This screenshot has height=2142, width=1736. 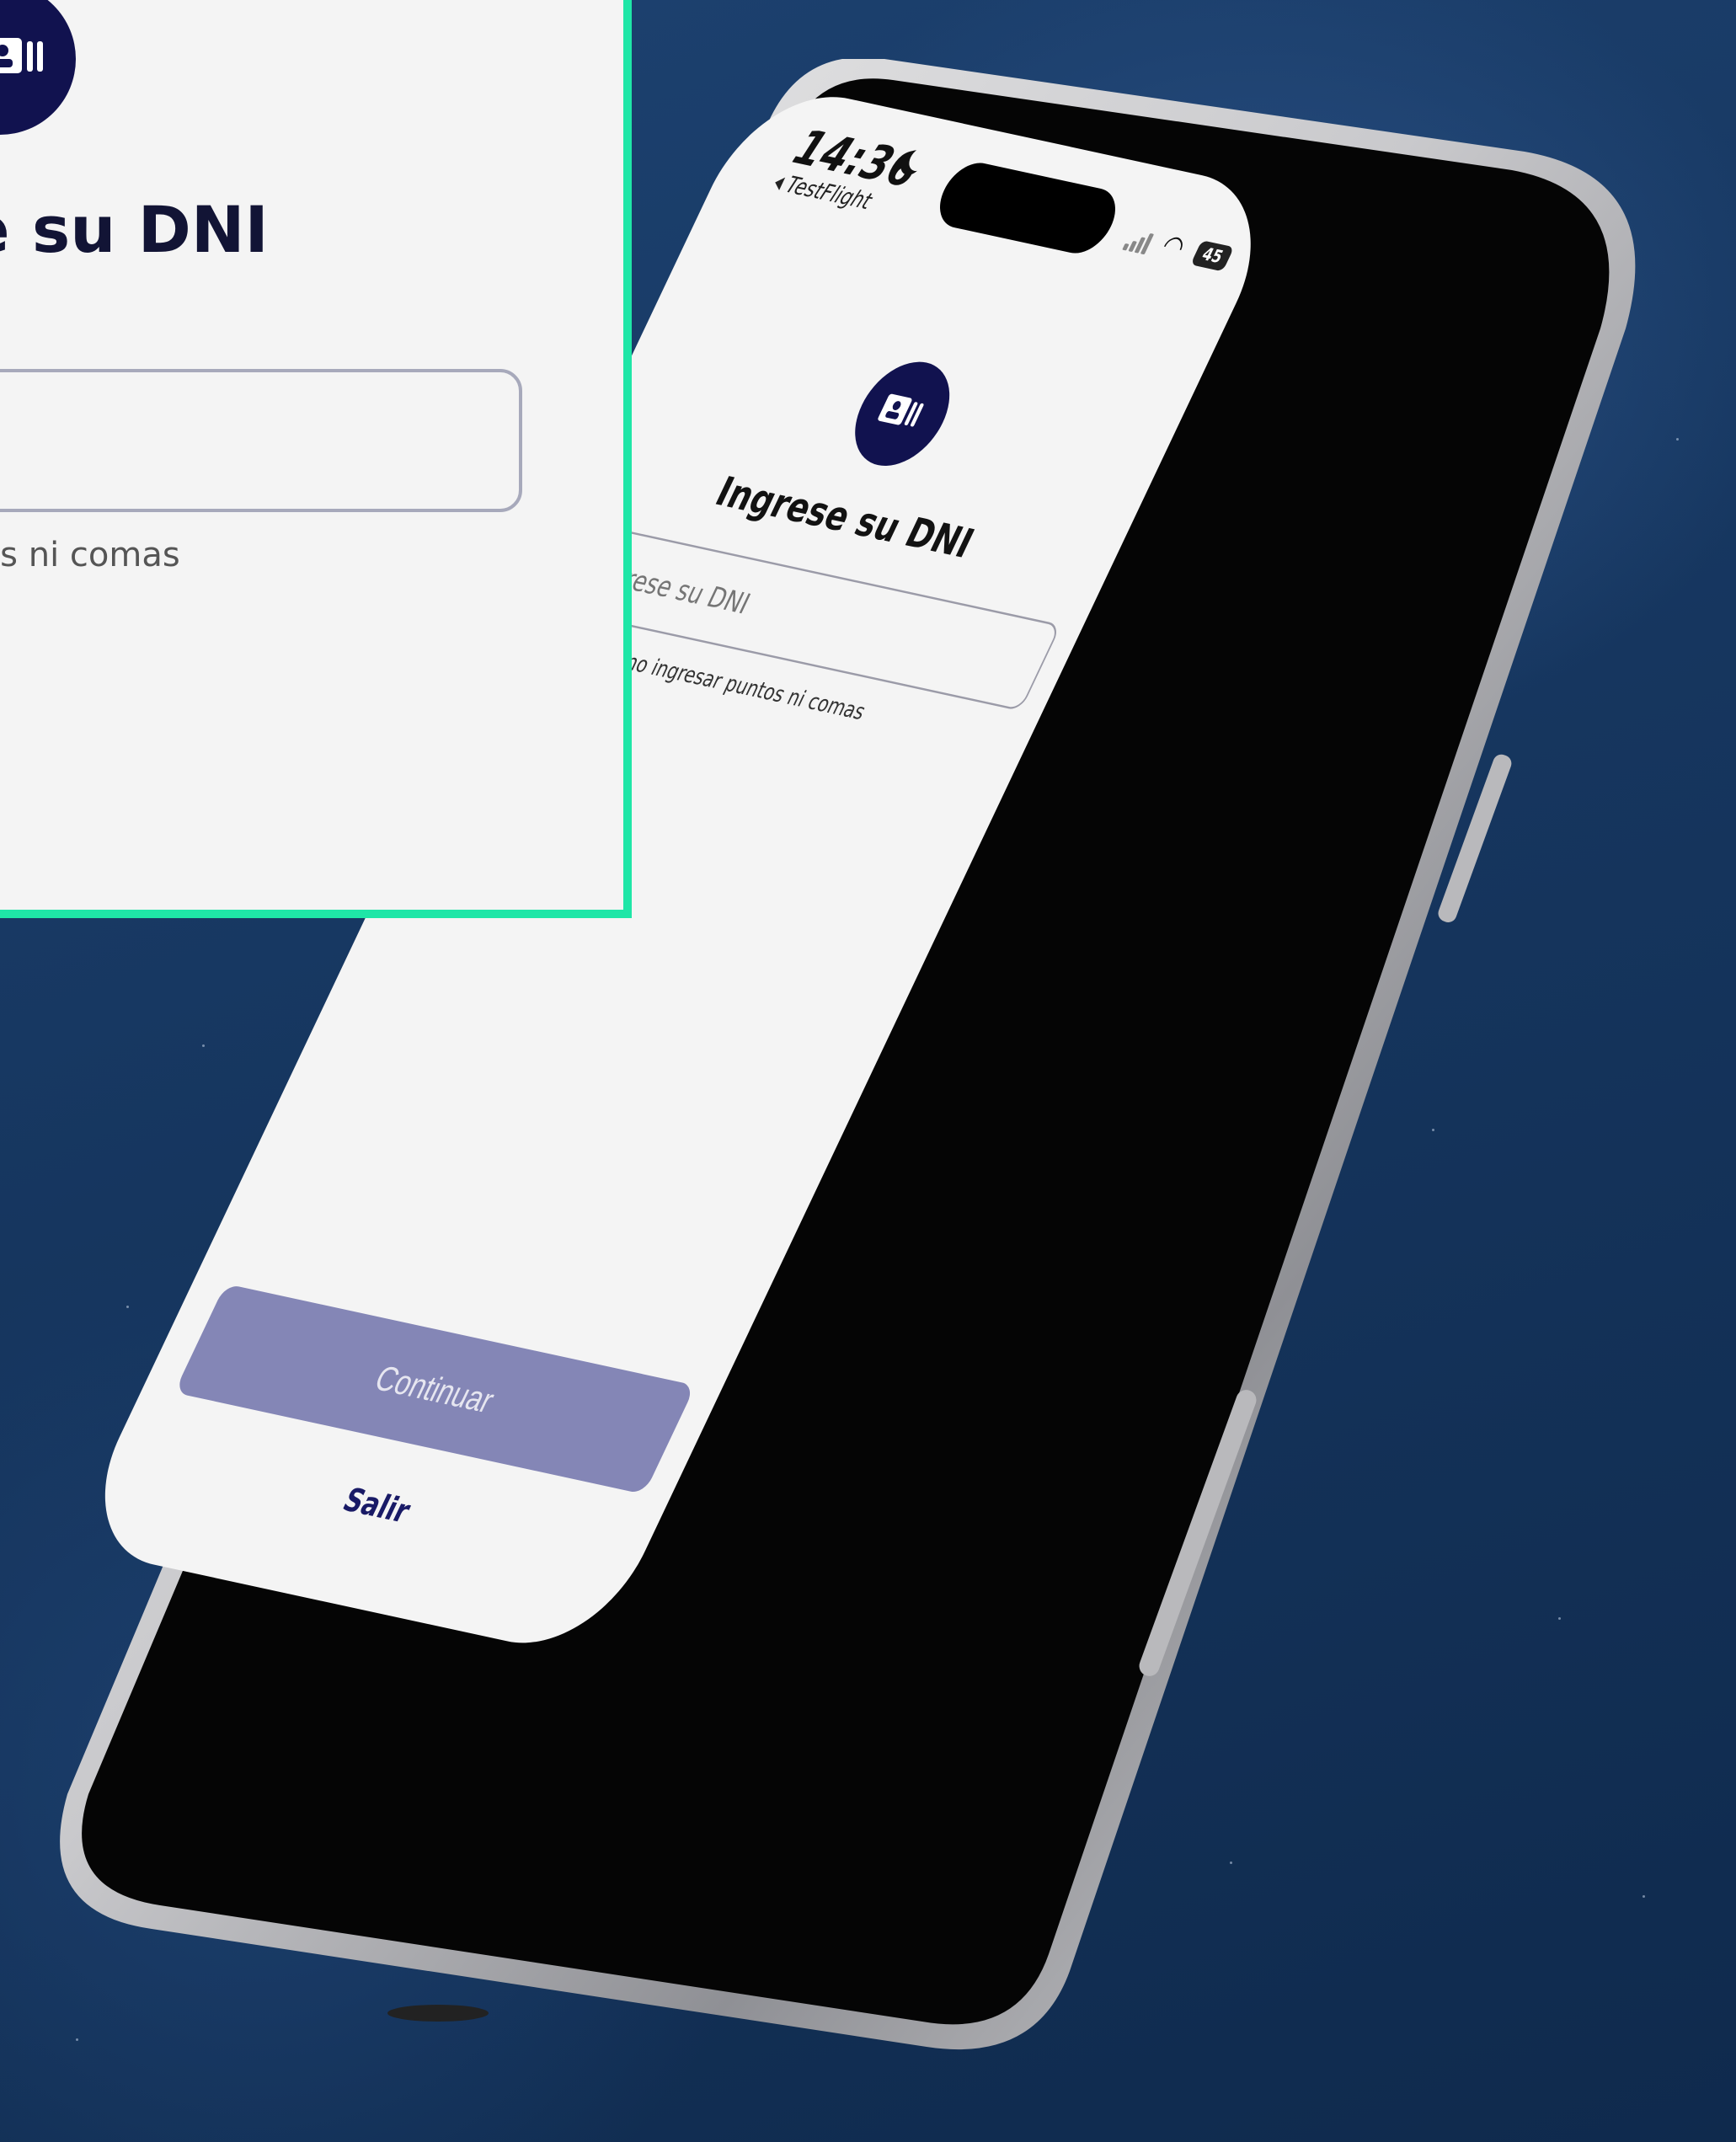 What do you see at coordinates (90, 555) in the screenshot?
I see `inset-hint: tos ni comas` at bounding box center [90, 555].